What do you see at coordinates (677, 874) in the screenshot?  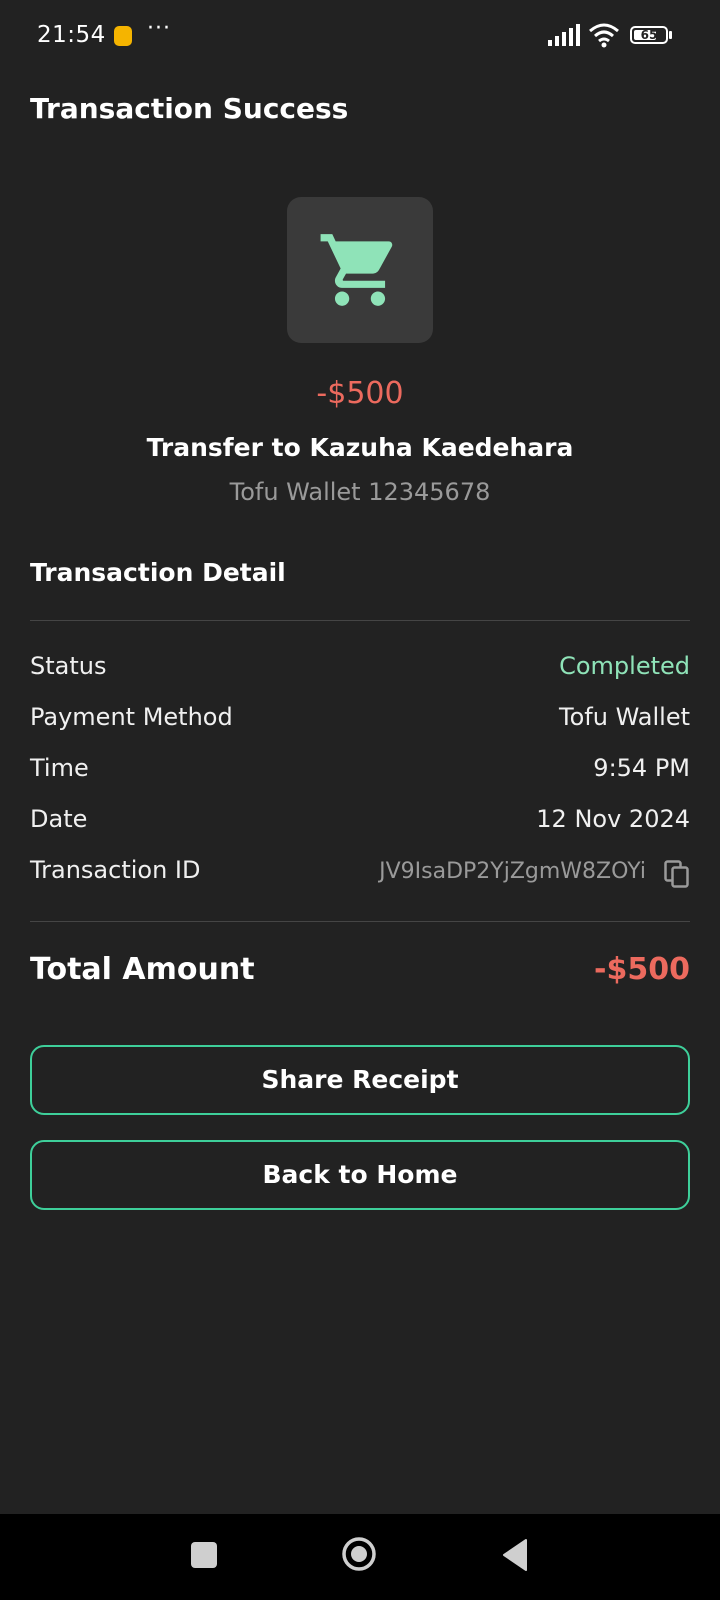 I see `copy-icon` at bounding box center [677, 874].